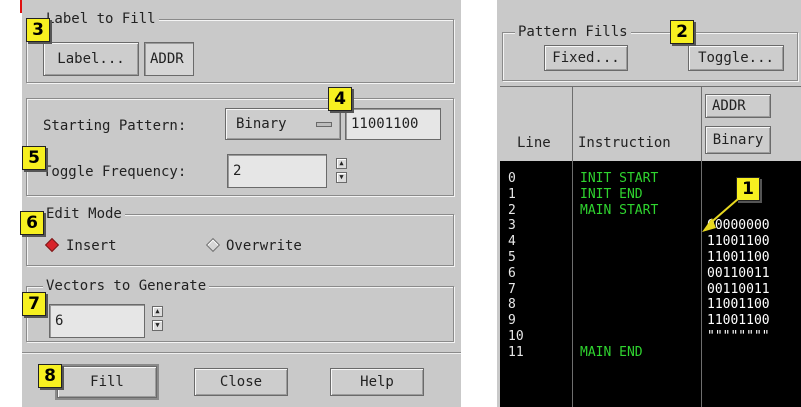 Image resolution: width=801 pixels, height=407 pixels. What do you see at coordinates (624, 143) in the screenshot?
I see `instruction-column-header: Instruction` at bounding box center [624, 143].